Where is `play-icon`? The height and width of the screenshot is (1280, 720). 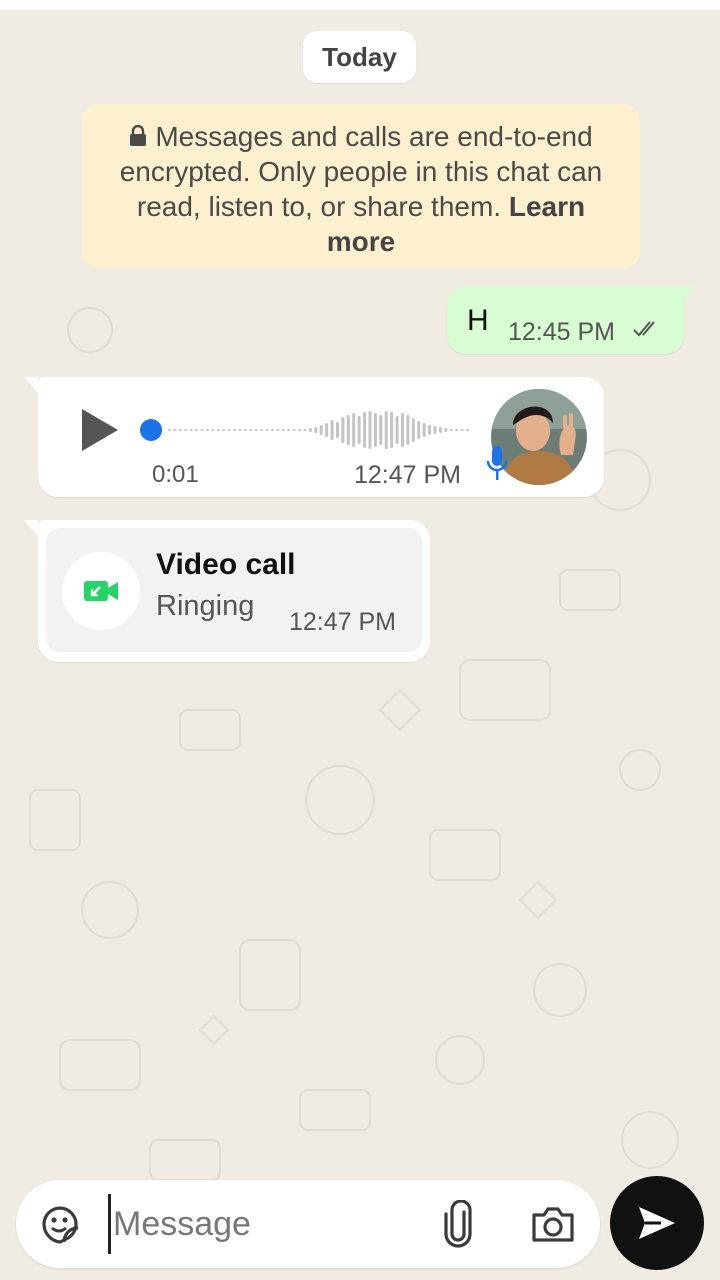 play-icon is located at coordinates (100, 430).